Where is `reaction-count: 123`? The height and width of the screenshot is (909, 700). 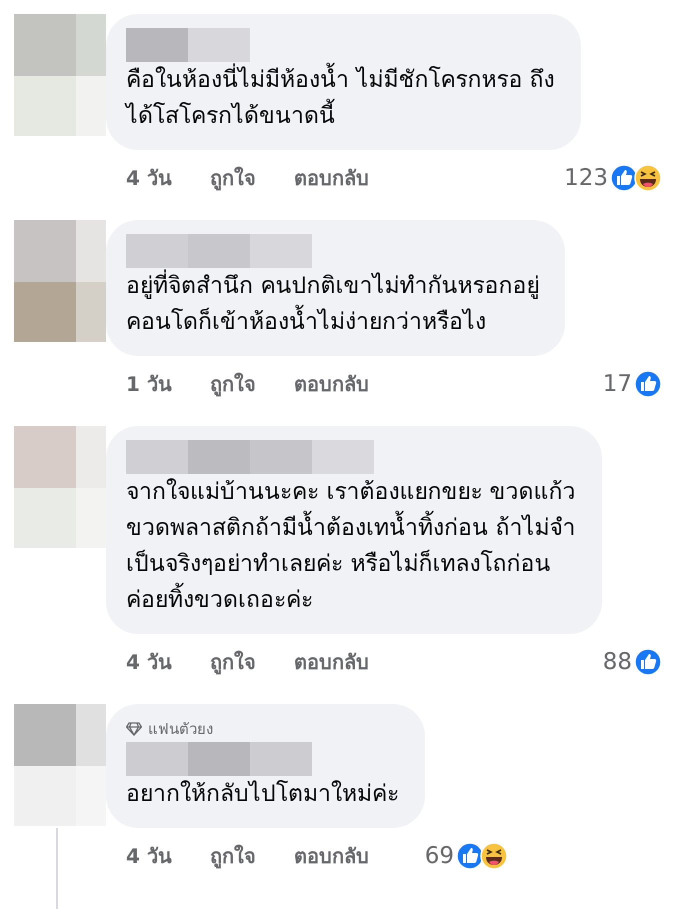
reaction-count: 123 is located at coordinates (586, 178).